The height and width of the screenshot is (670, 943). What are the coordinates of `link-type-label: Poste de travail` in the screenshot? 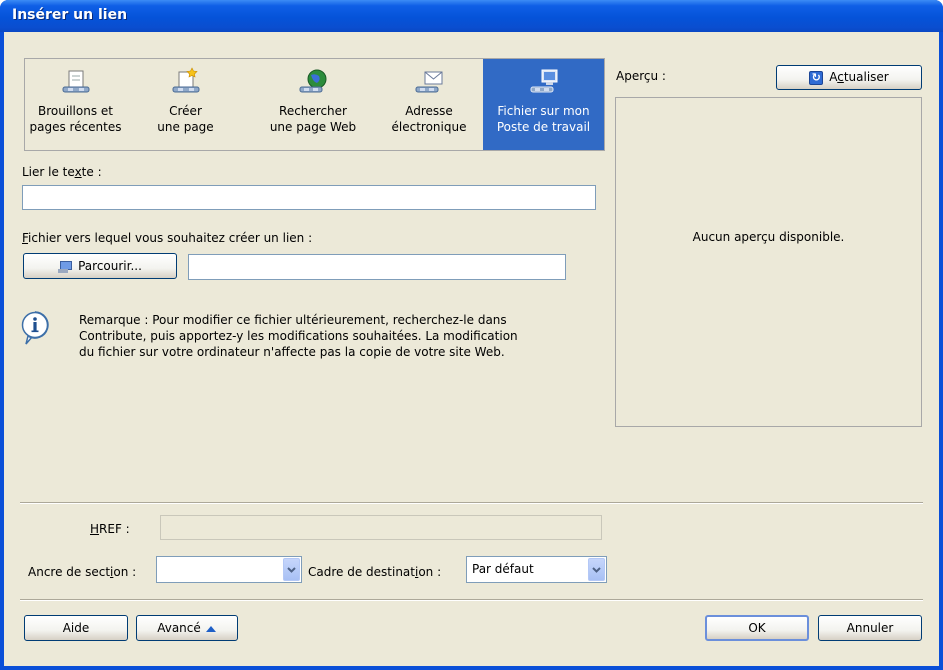 It's located at (543, 127).